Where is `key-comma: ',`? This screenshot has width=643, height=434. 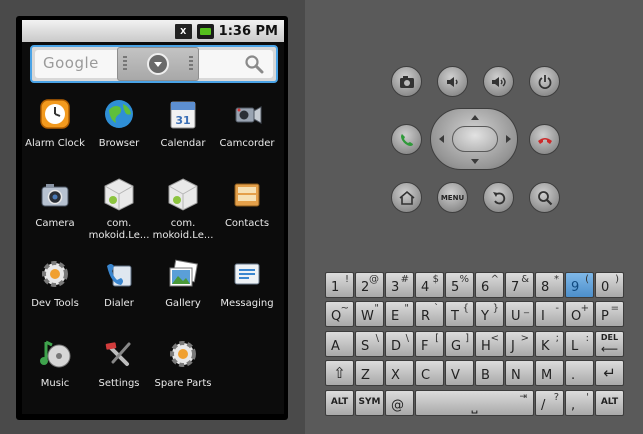 key-comma: ', is located at coordinates (579, 403).